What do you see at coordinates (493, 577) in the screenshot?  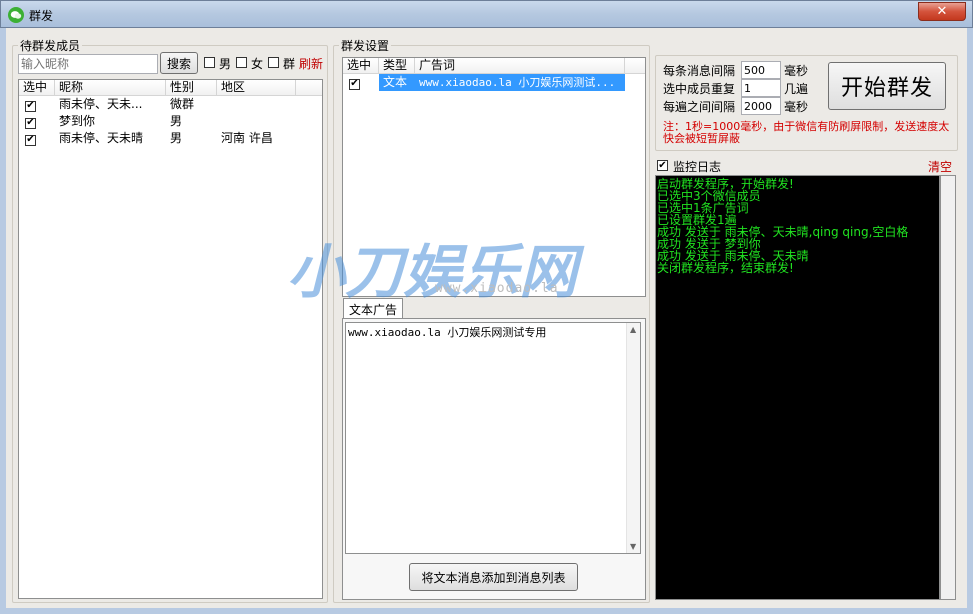 I see `add-to-list-button: 将文本消息添加到消息列表` at bounding box center [493, 577].